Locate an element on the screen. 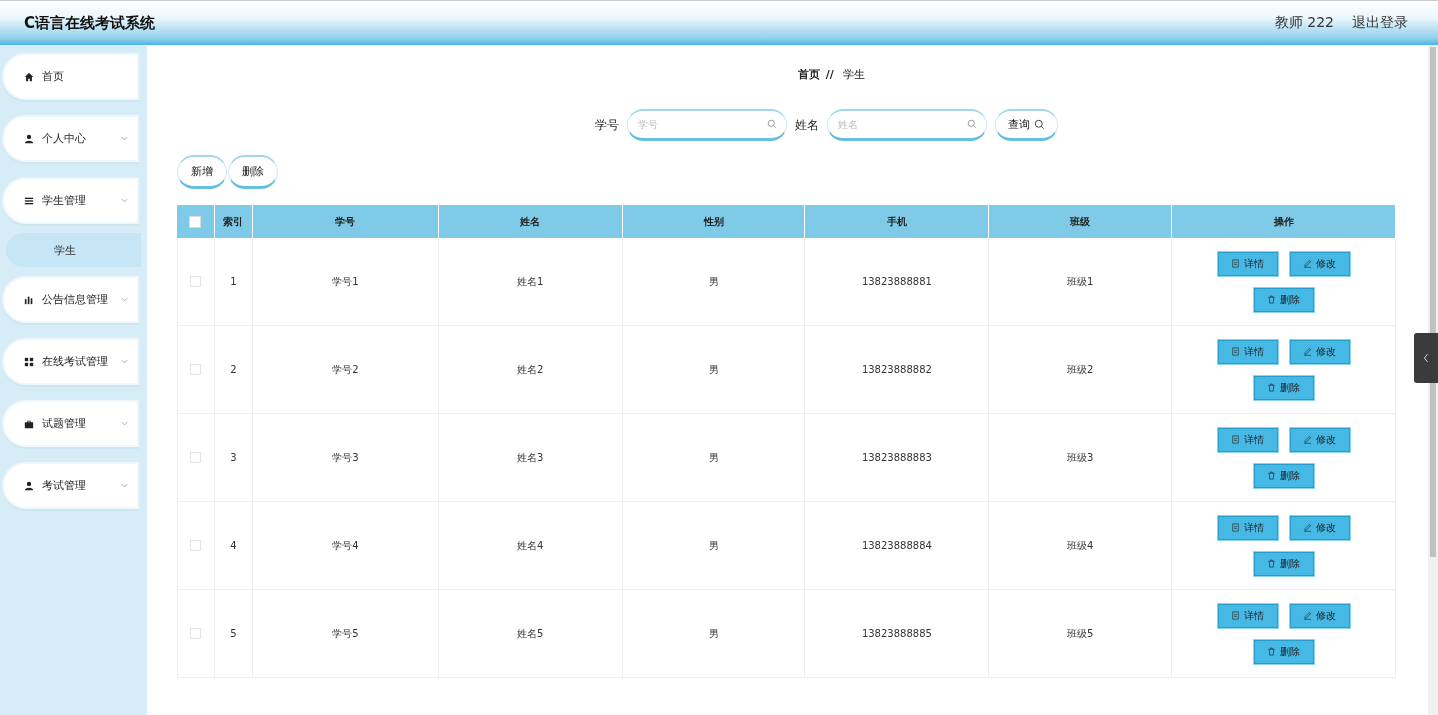  table-cell: 班级3 is located at coordinates (1080, 457).